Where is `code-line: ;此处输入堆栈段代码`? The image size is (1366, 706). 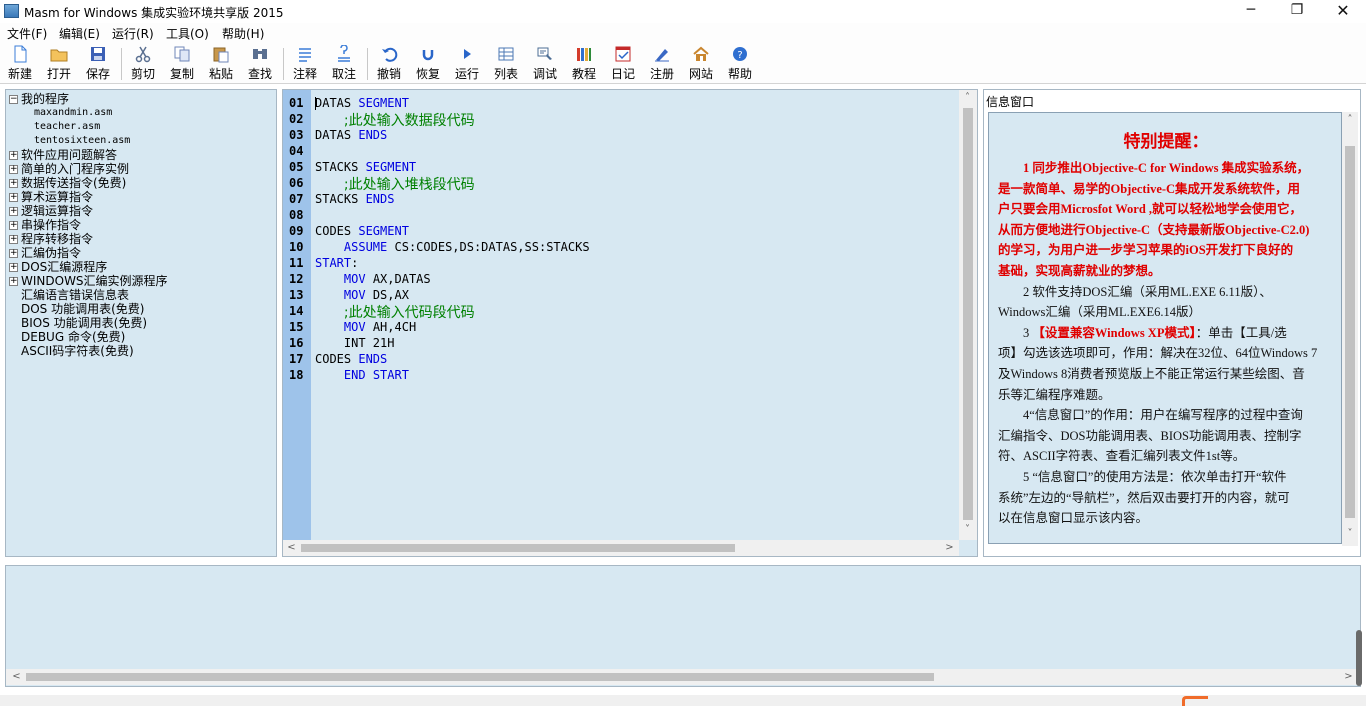 code-line: ;此处输入堆栈段代码 is located at coordinates (395, 184).